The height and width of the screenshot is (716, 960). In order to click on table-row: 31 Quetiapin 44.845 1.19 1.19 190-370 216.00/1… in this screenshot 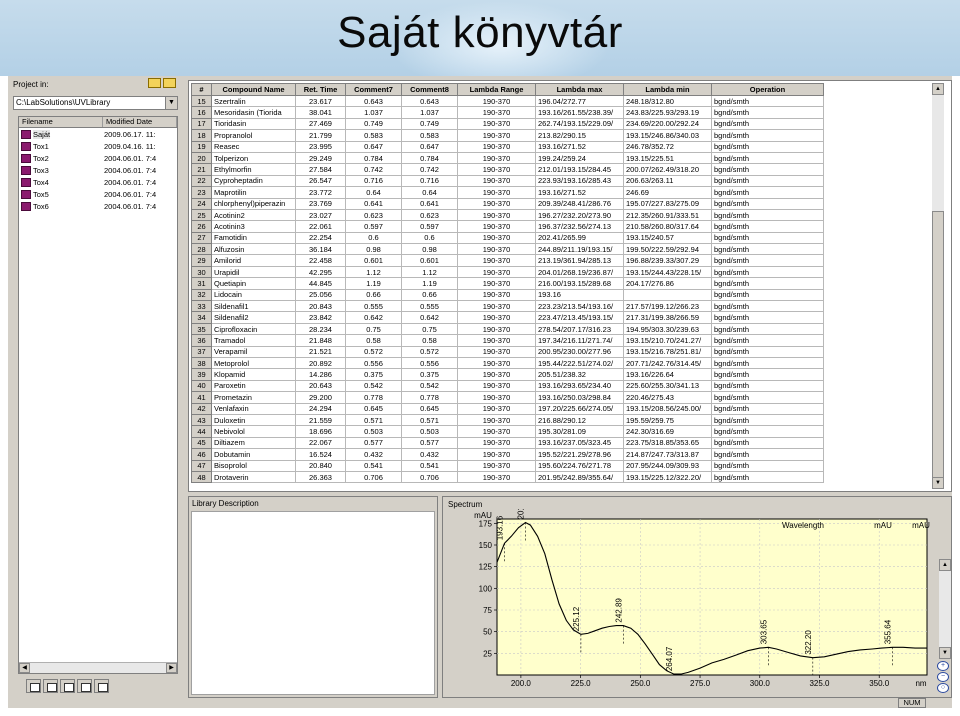, I will do `click(507, 283)`.